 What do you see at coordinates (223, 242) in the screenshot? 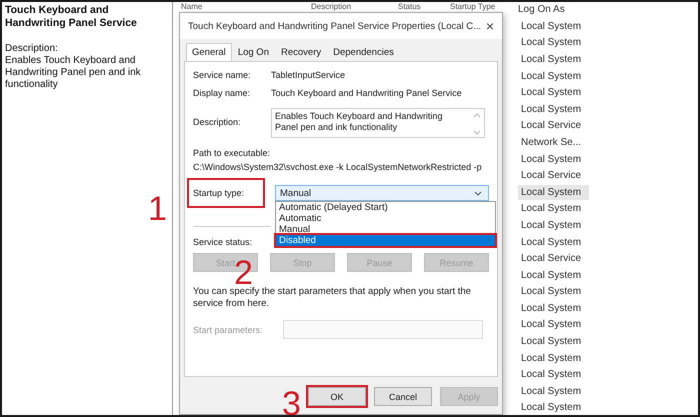
I see `field-label: Service status:` at bounding box center [223, 242].